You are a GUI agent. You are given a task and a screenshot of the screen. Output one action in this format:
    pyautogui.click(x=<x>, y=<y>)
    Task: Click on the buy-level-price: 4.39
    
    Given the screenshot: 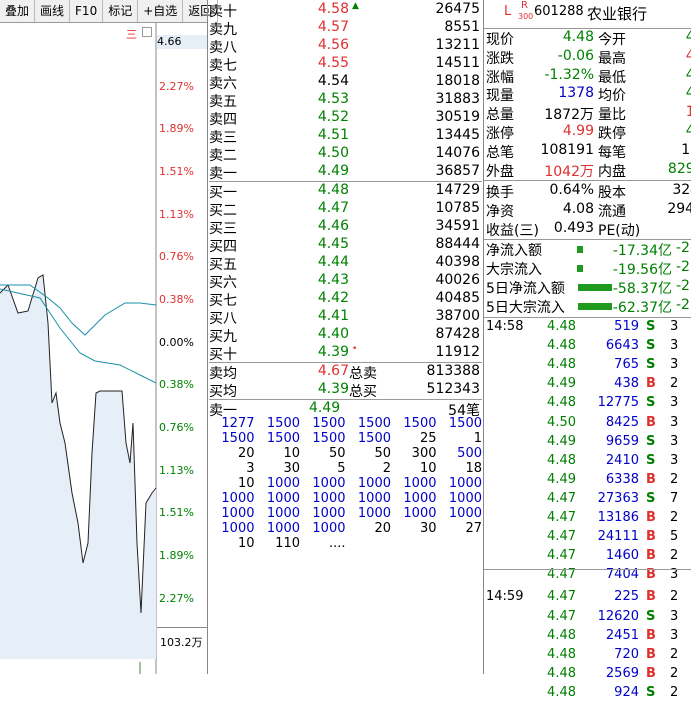 What is the action you would take?
    pyautogui.click(x=333, y=352)
    